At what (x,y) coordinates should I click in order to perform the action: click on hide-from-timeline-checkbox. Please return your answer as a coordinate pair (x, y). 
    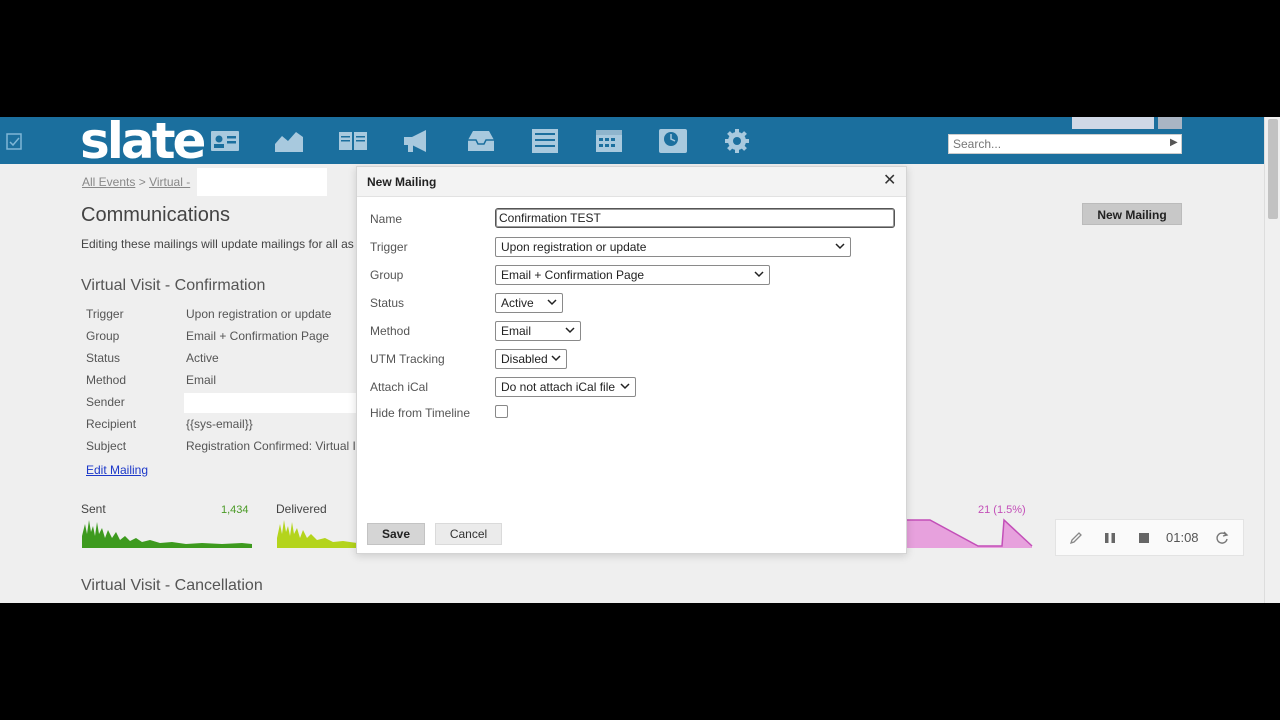
    Looking at the image, I should click on (501, 411).